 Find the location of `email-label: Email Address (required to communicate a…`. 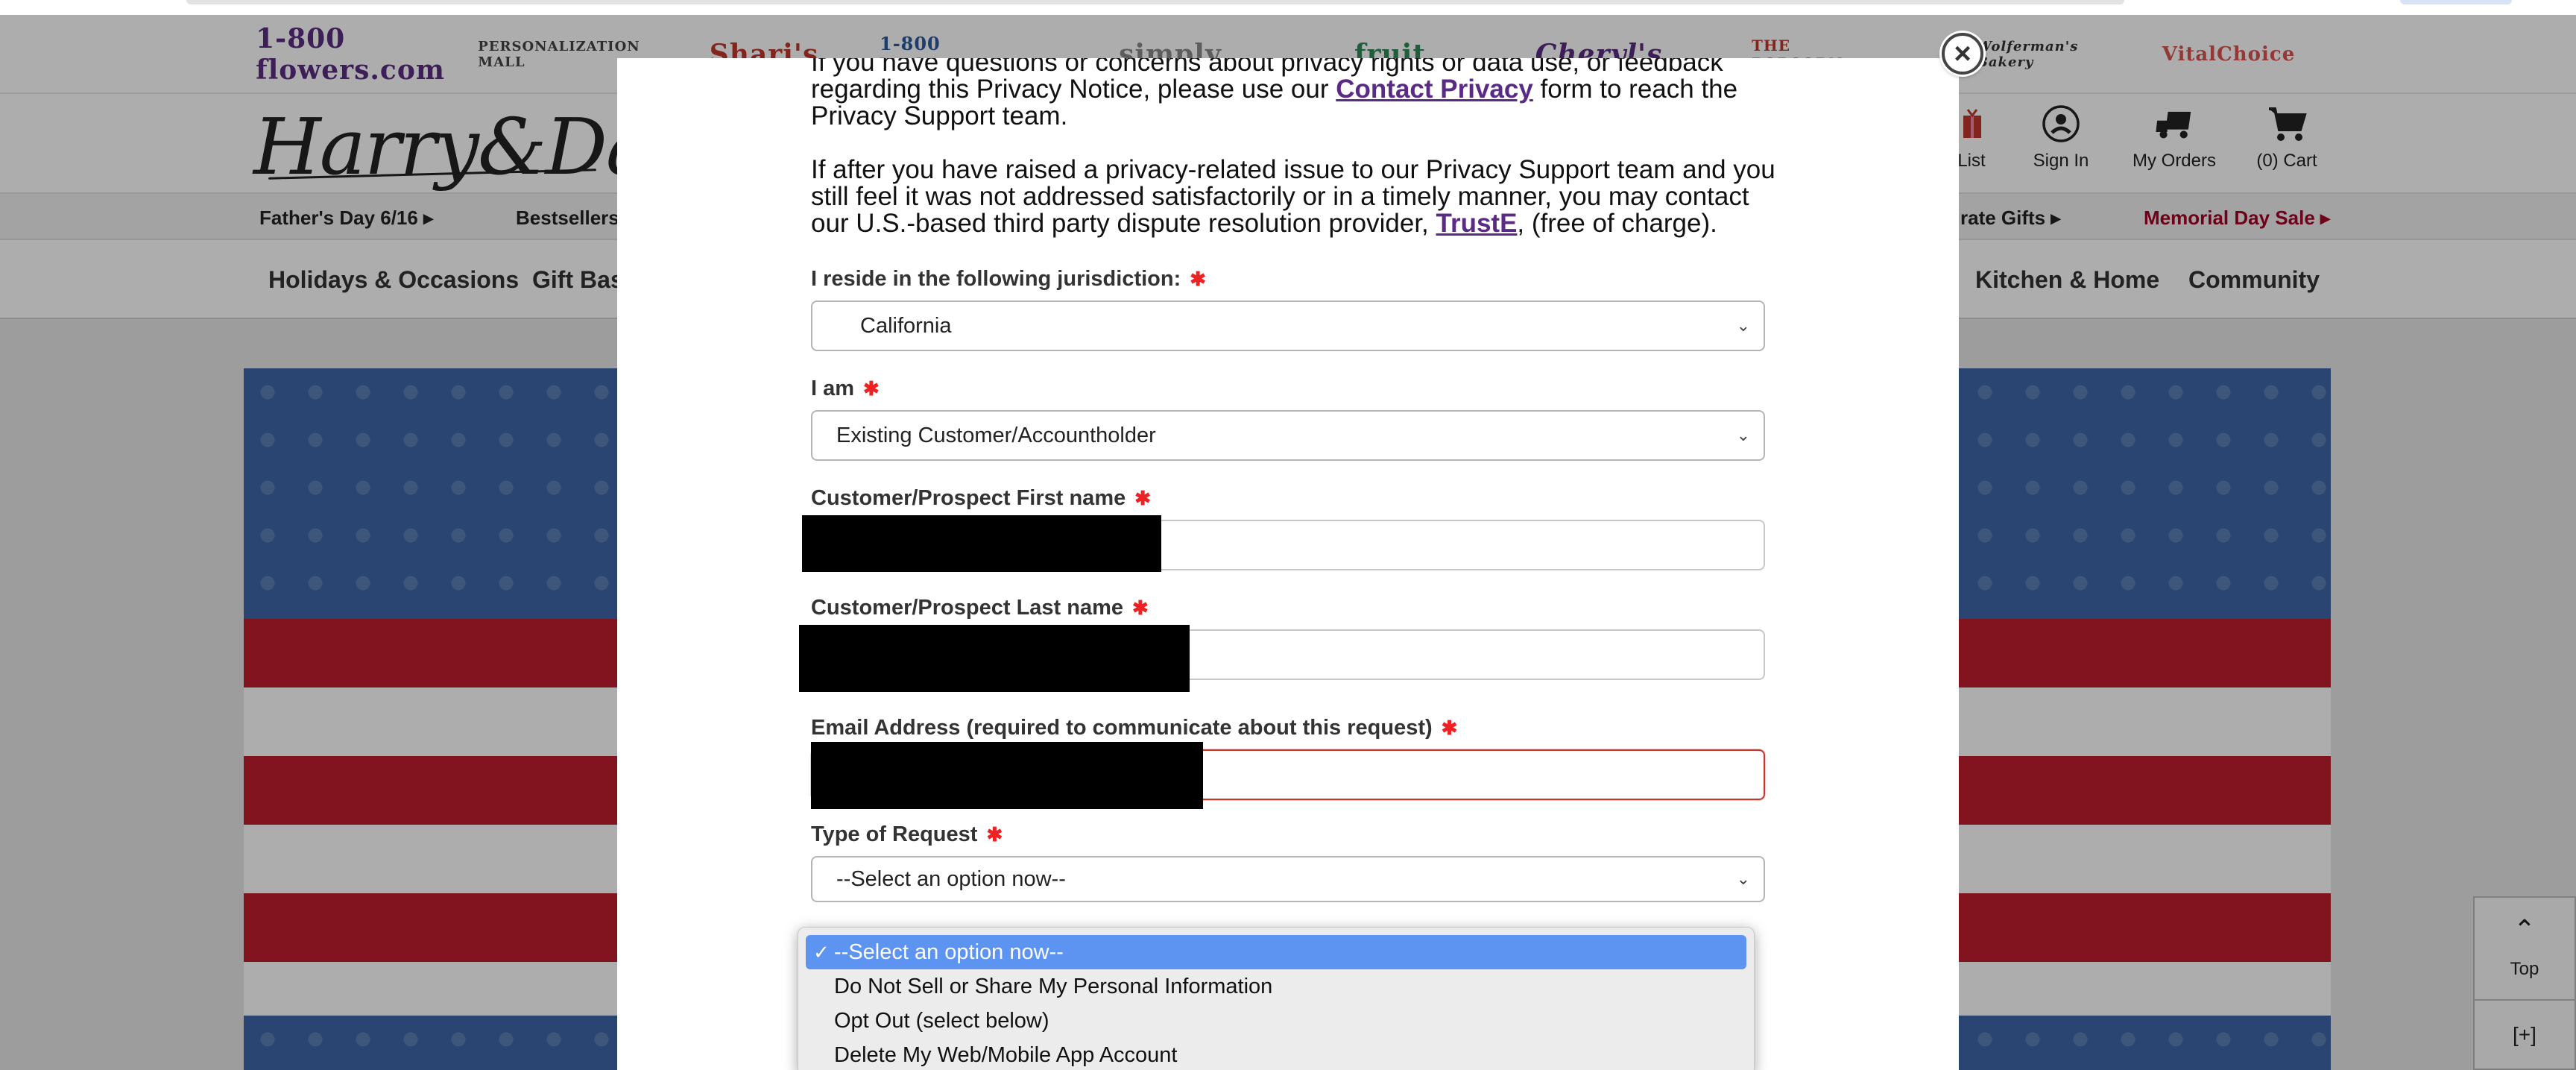

email-label: Email Address (required to communicate a… is located at coordinates (1295, 728).